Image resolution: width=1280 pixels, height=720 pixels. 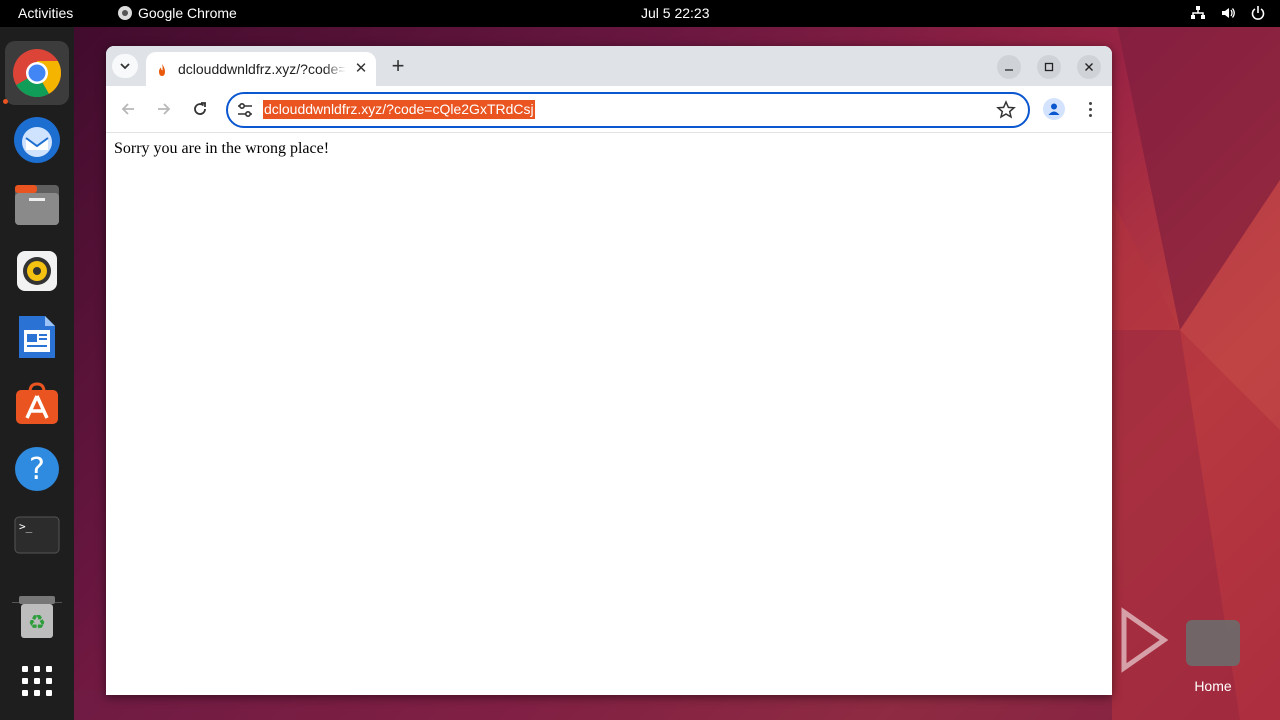 What do you see at coordinates (1009, 67) in the screenshot?
I see `minimize-button` at bounding box center [1009, 67].